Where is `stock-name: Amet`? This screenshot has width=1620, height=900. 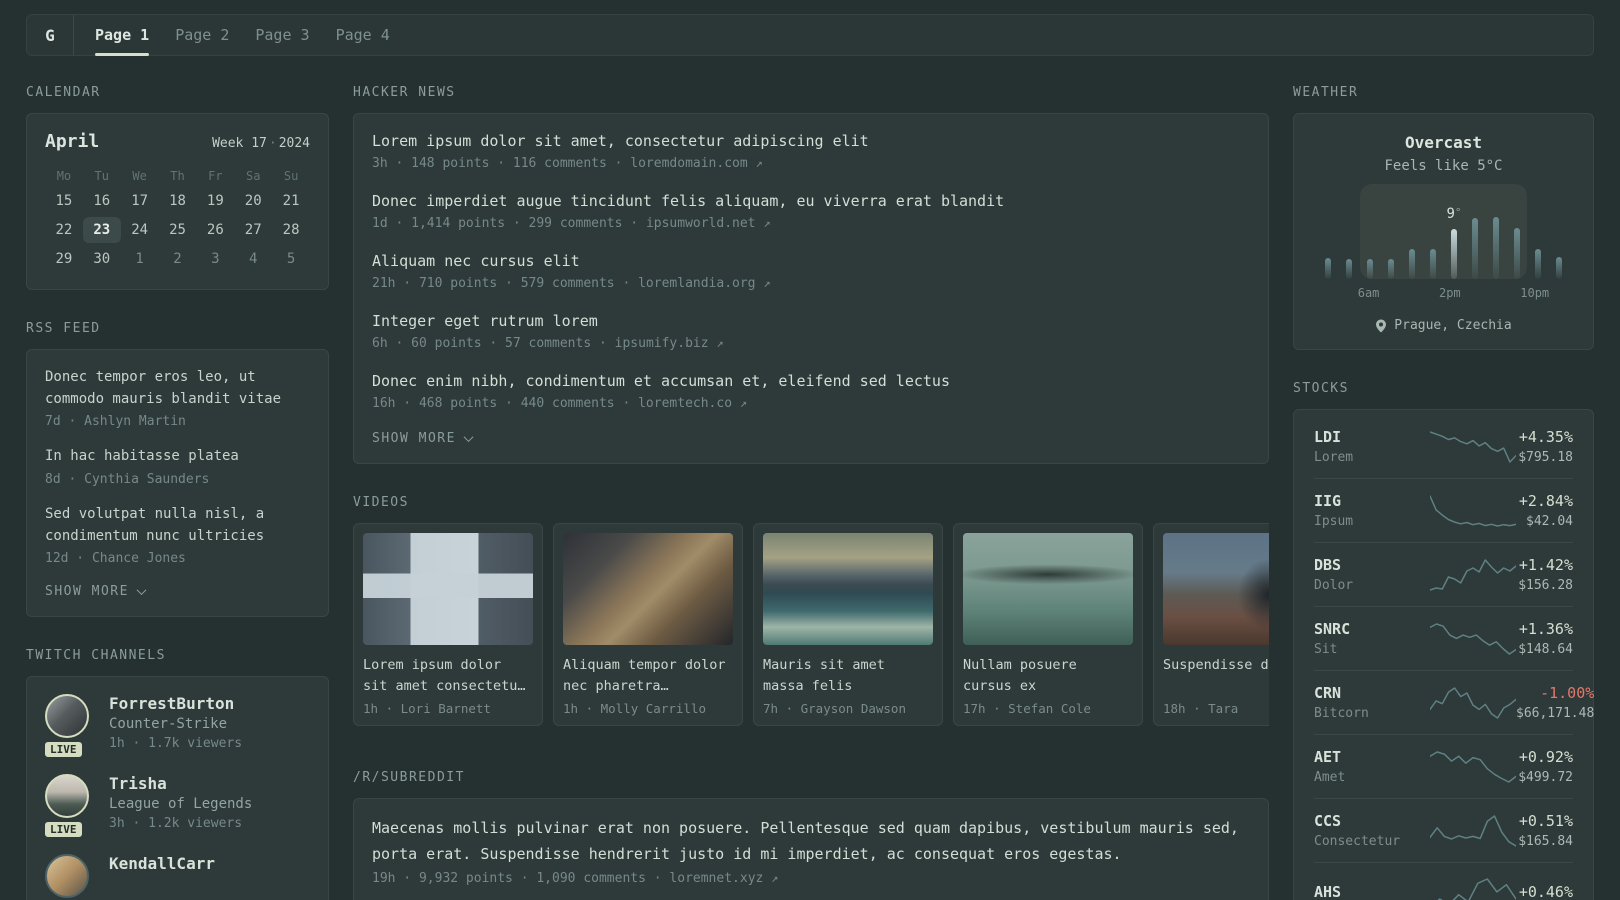
stock-name: Amet is located at coordinates (1330, 777).